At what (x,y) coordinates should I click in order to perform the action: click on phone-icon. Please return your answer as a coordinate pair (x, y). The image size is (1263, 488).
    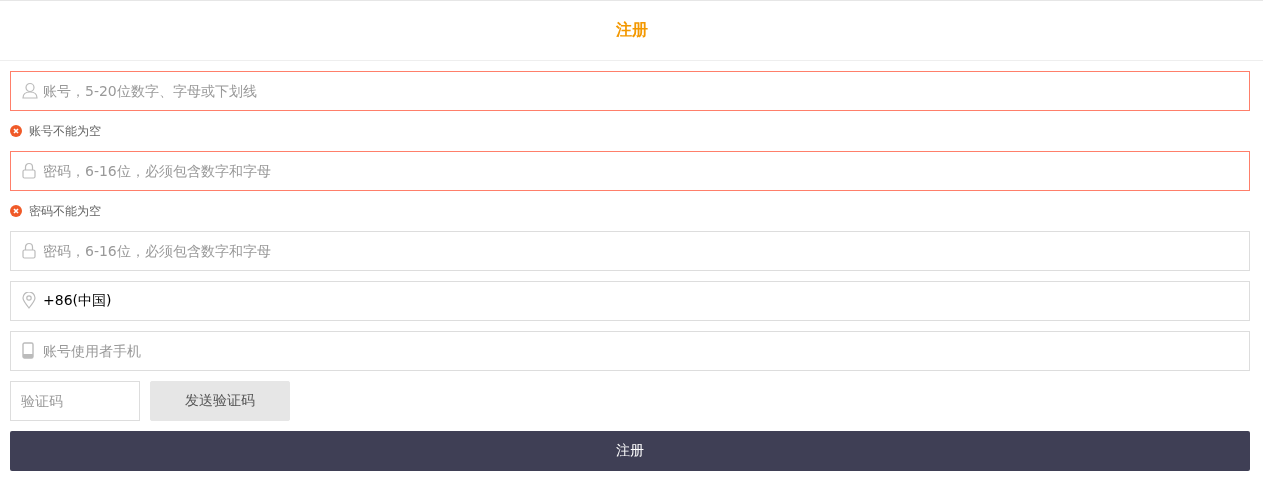
    Looking at the image, I should click on (28, 350).